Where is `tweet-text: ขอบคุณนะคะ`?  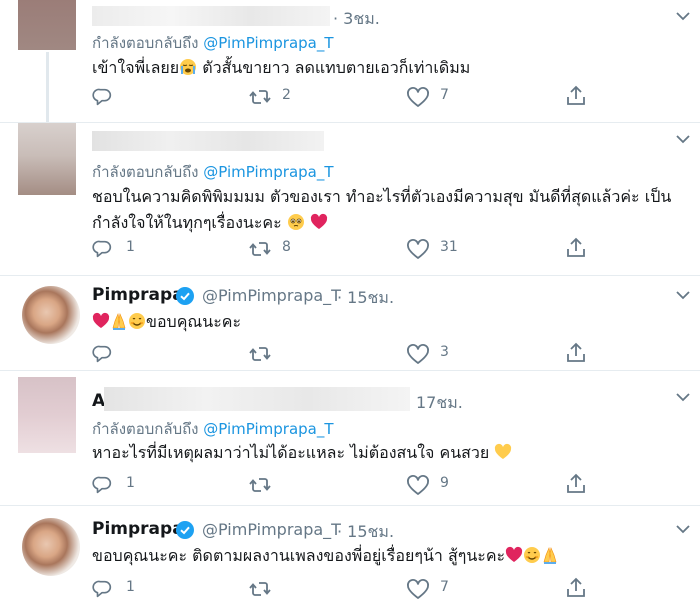 tweet-text: ขอบคุณนะคะ is located at coordinates (166, 322).